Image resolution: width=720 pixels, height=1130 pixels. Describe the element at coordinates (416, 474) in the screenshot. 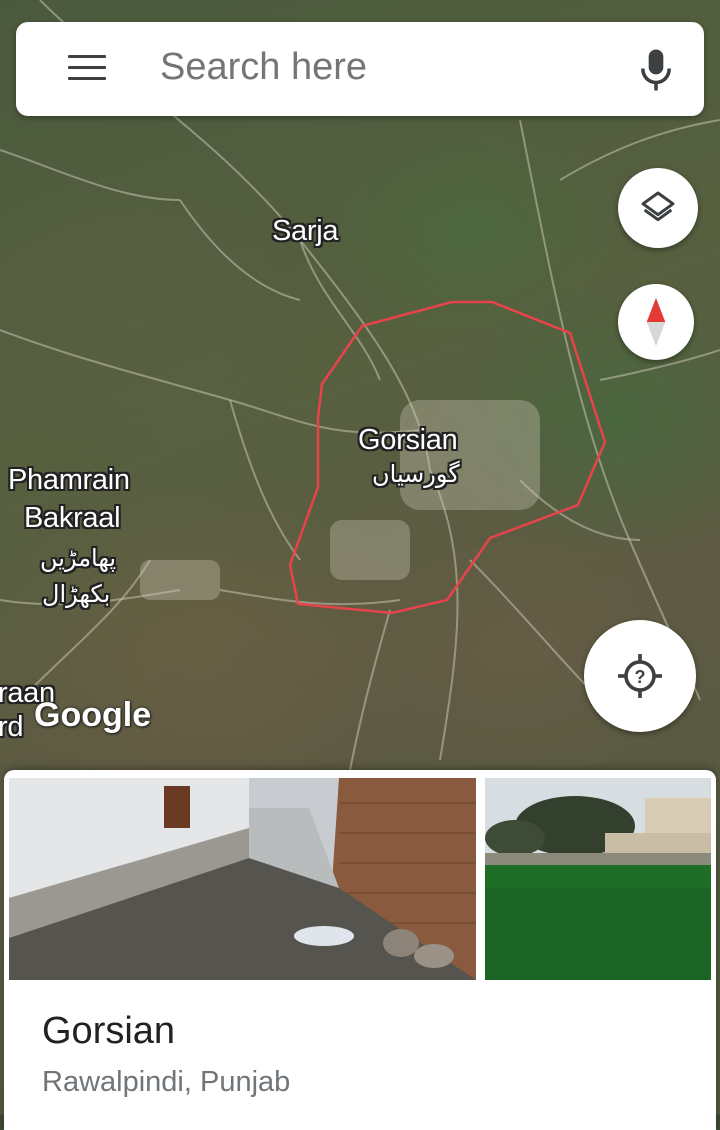

I see `map-label-gorsian-urdu: گورسیاں` at that location.